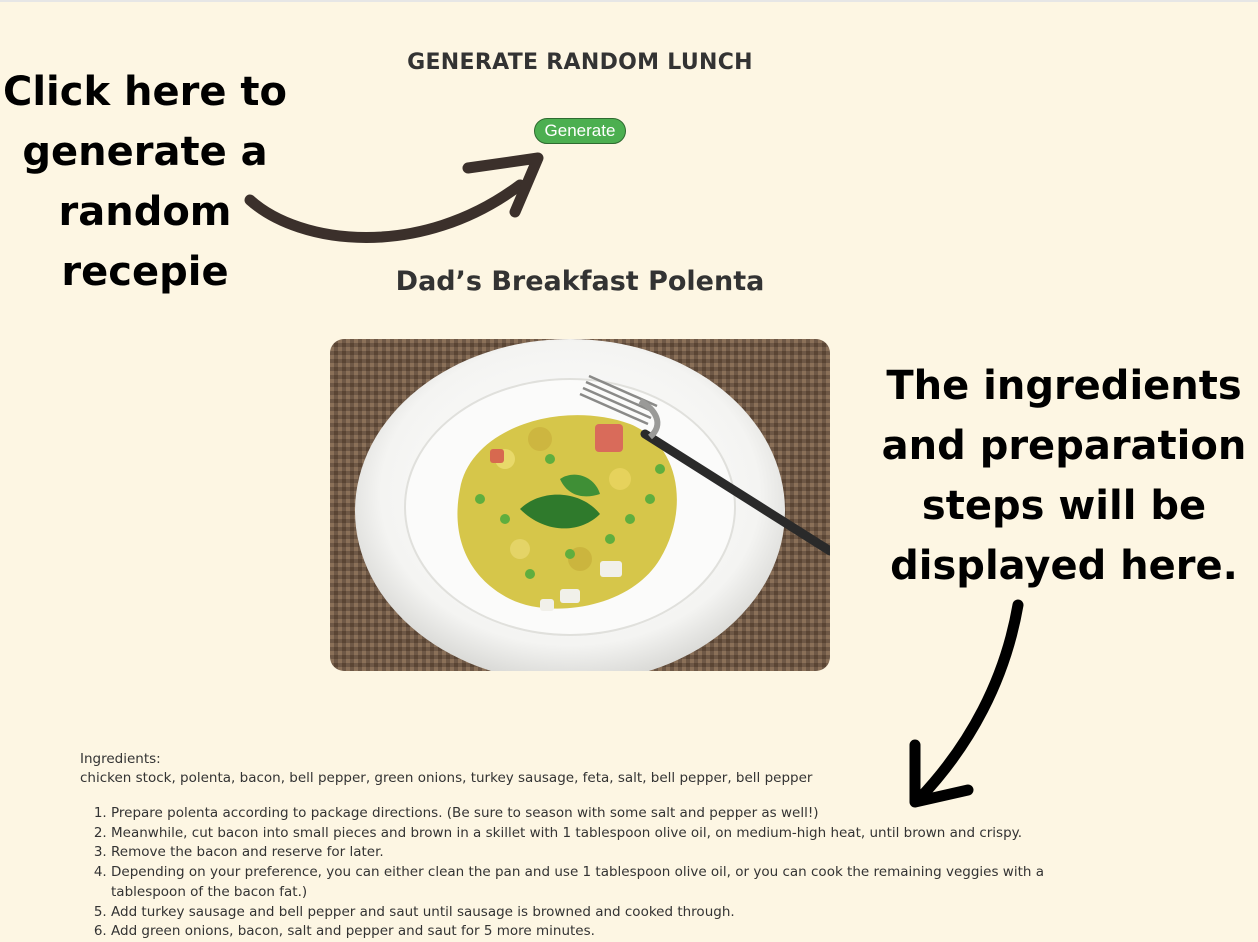  I want to click on left-callout-line: random, so click(145, 212).